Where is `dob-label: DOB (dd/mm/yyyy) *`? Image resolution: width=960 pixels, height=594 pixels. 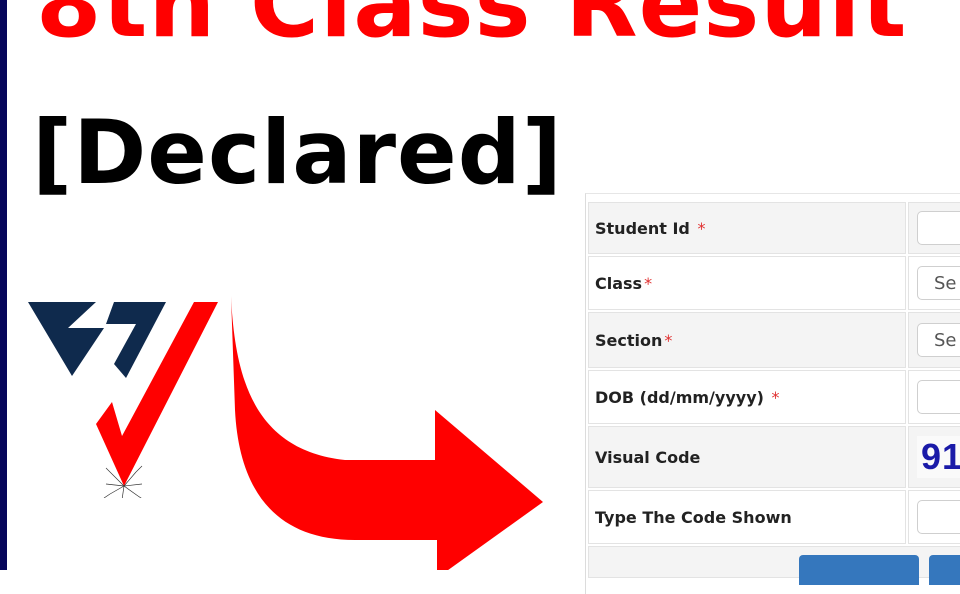
dob-label: DOB (dd/mm/yyyy) * is located at coordinates (747, 397).